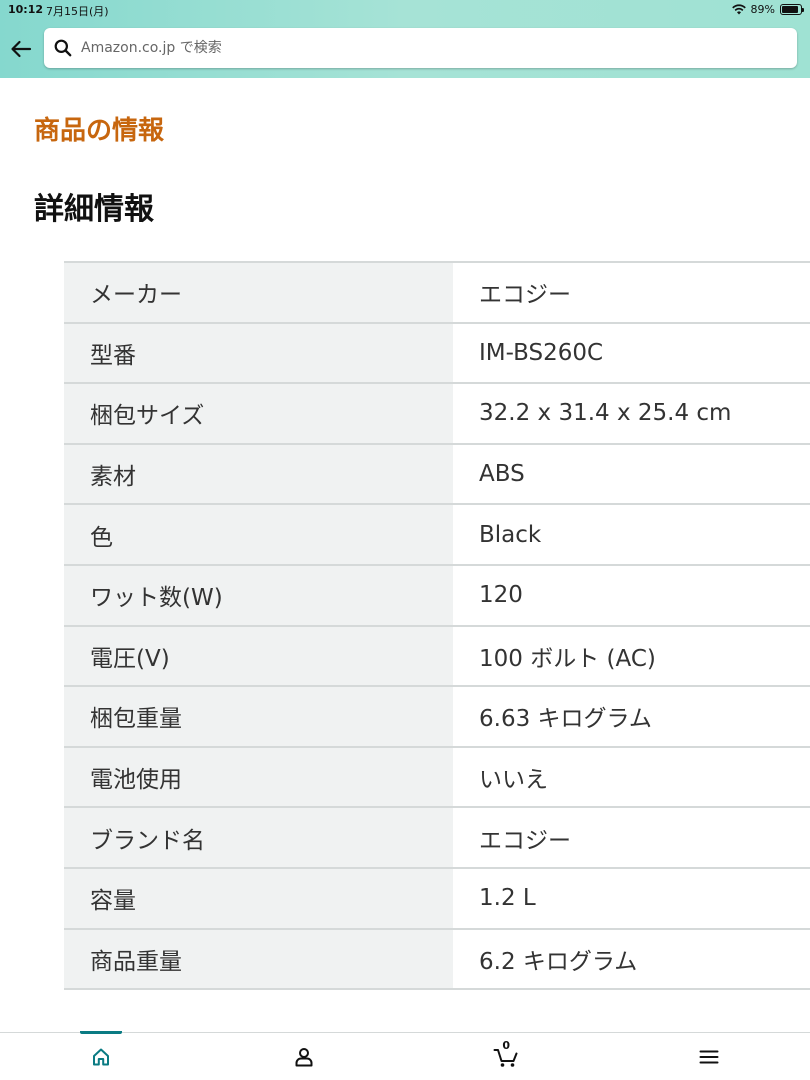 The width and height of the screenshot is (810, 1080). What do you see at coordinates (439, 48) in the screenshot?
I see `search-input` at bounding box center [439, 48].